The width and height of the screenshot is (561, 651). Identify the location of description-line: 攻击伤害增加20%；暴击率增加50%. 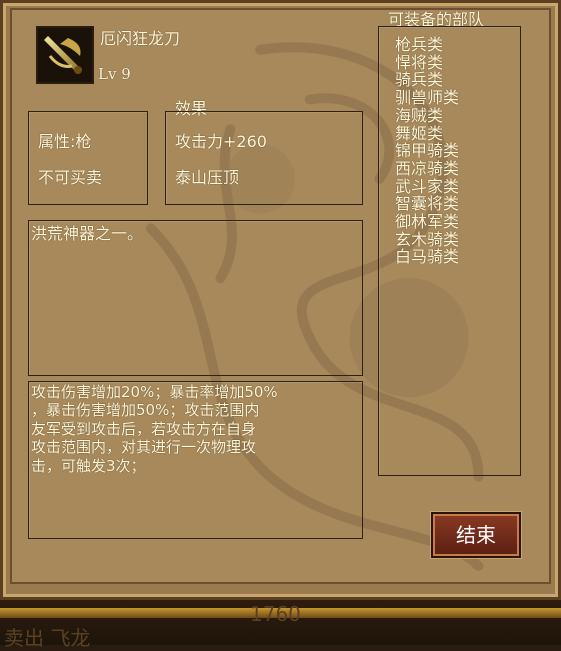
(154, 392).